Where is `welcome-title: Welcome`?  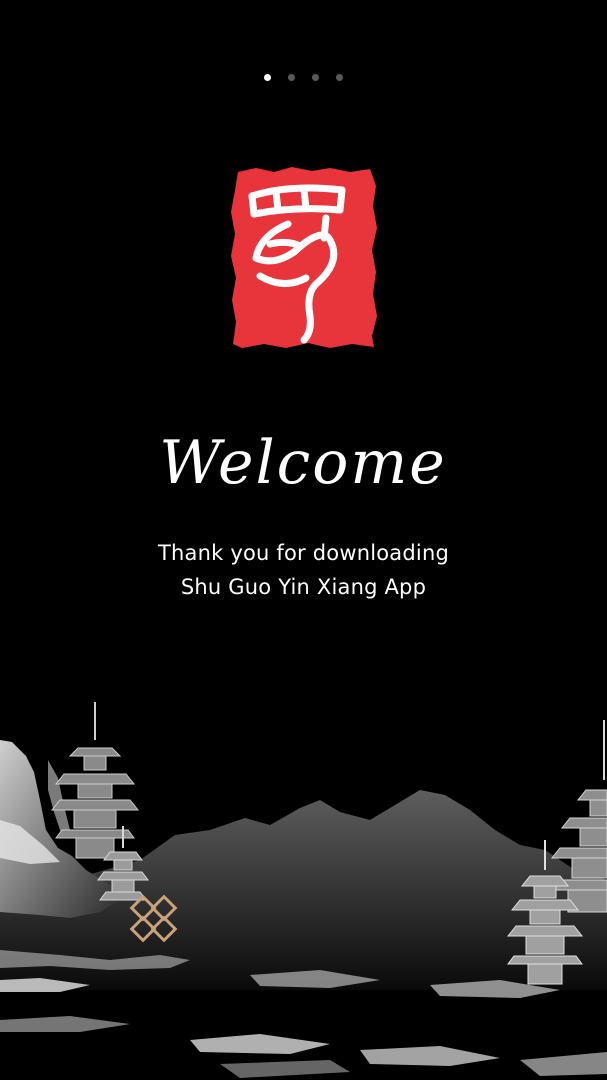 welcome-title: Welcome is located at coordinates (303, 463).